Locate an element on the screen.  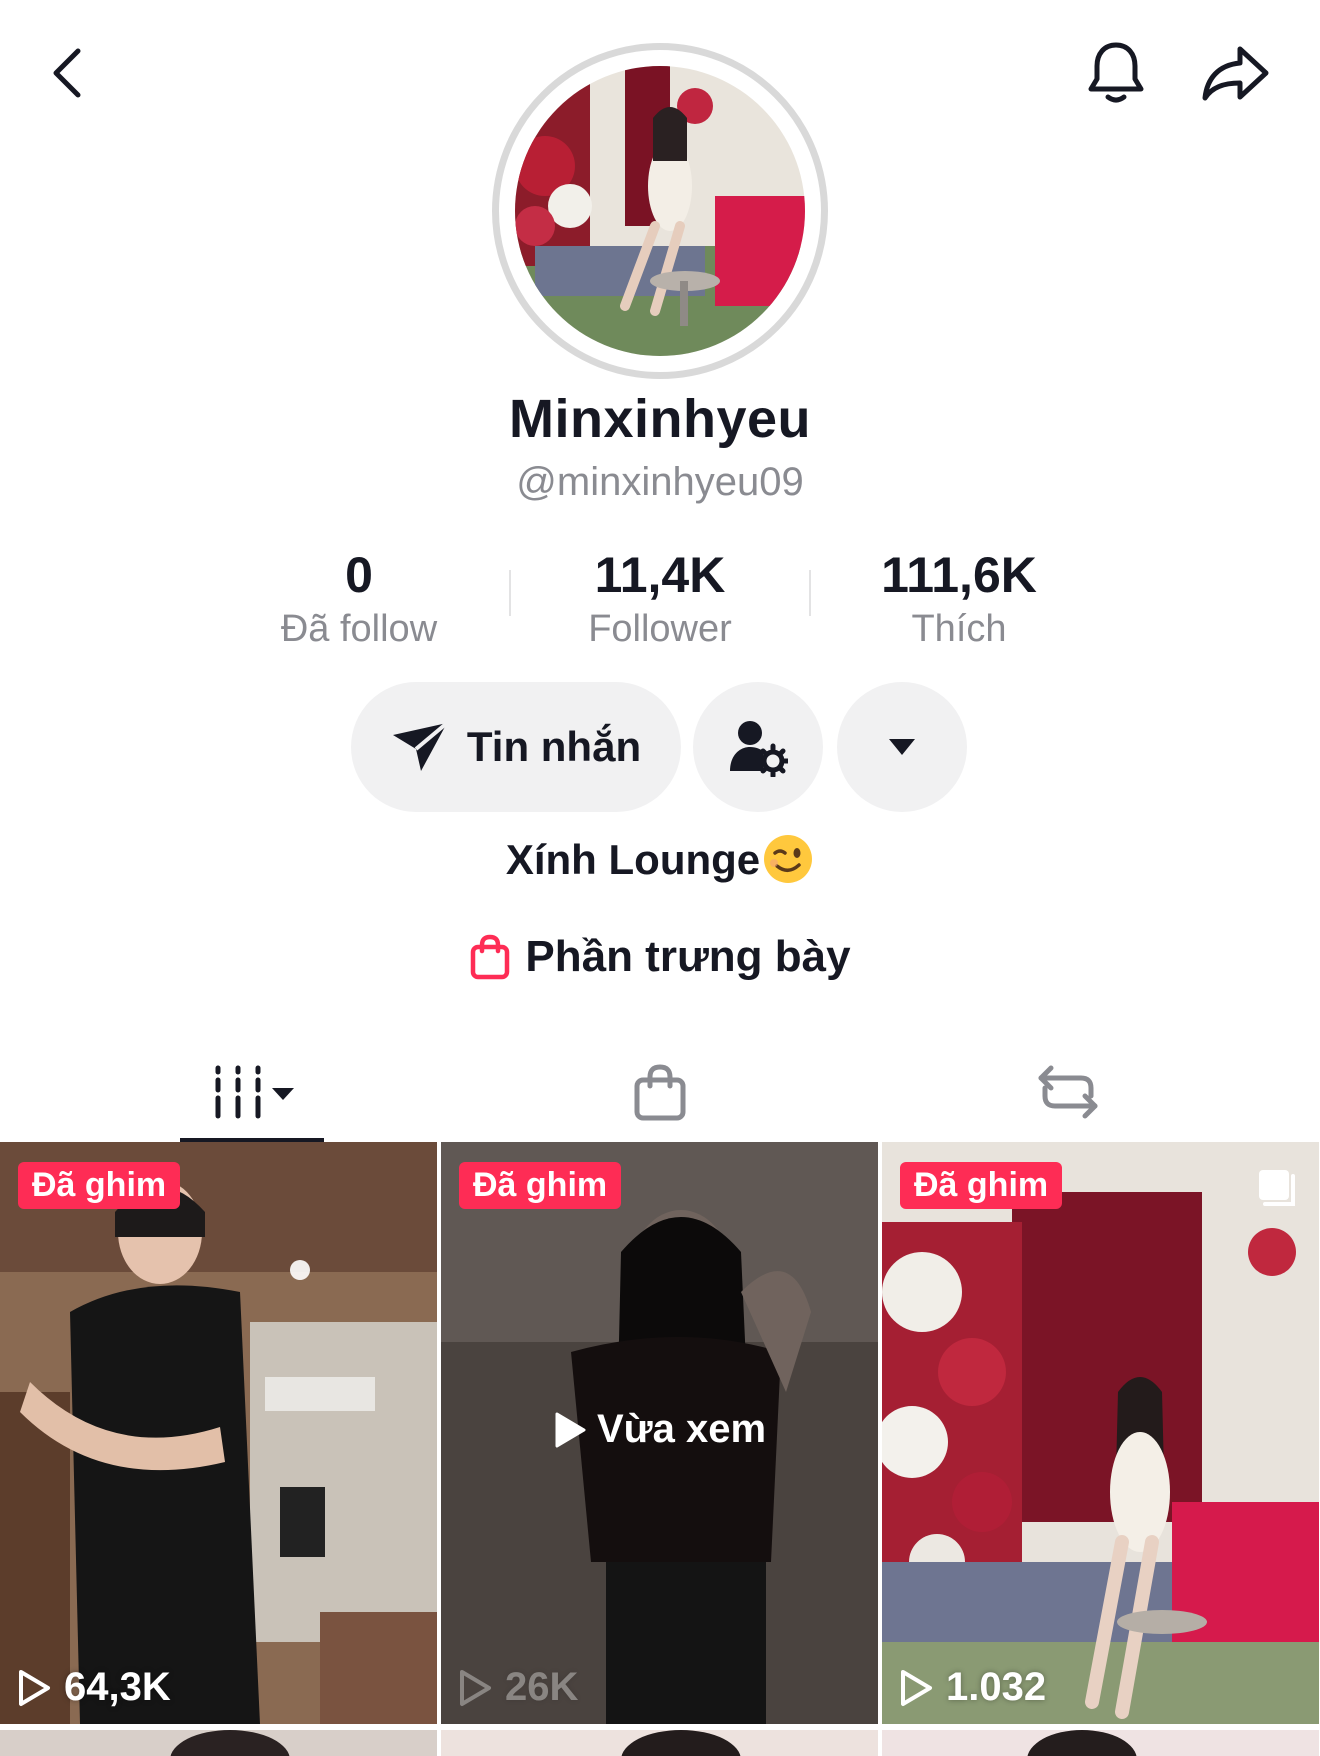
avatar is located at coordinates (660, 211).